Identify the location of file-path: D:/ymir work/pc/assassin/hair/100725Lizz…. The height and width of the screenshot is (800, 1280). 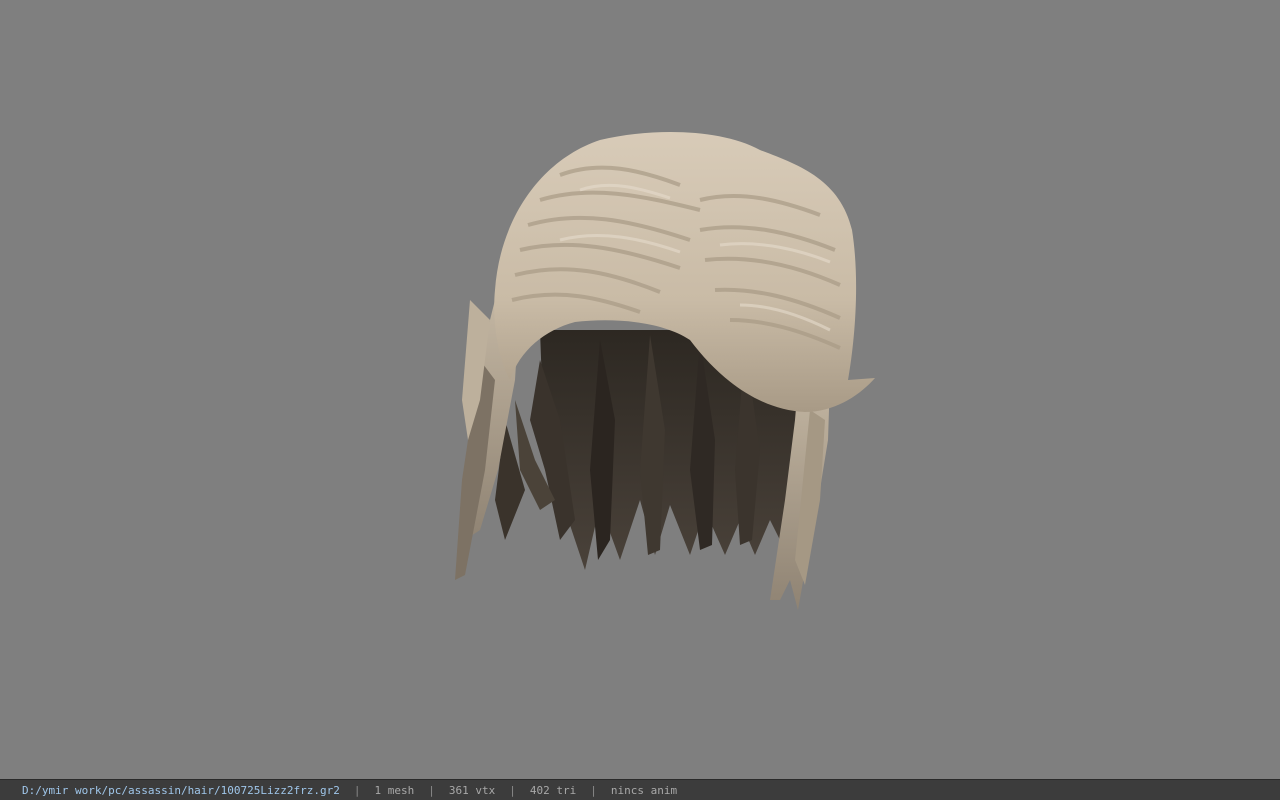
(181, 790).